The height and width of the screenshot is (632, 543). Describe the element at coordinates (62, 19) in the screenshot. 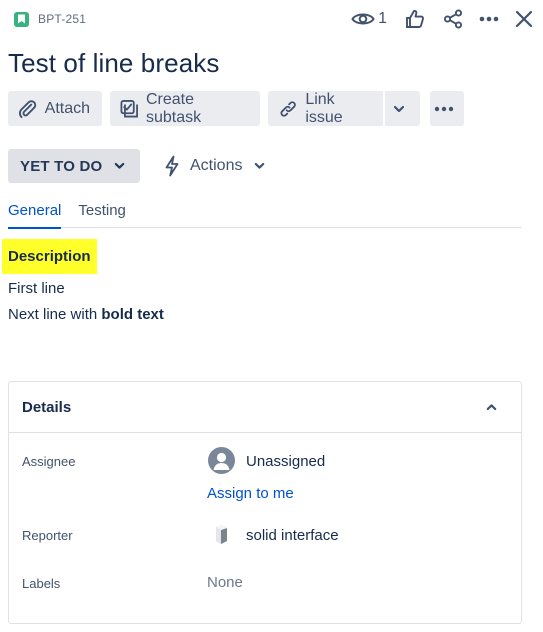

I see `issue-key-link: BPT-251` at that location.